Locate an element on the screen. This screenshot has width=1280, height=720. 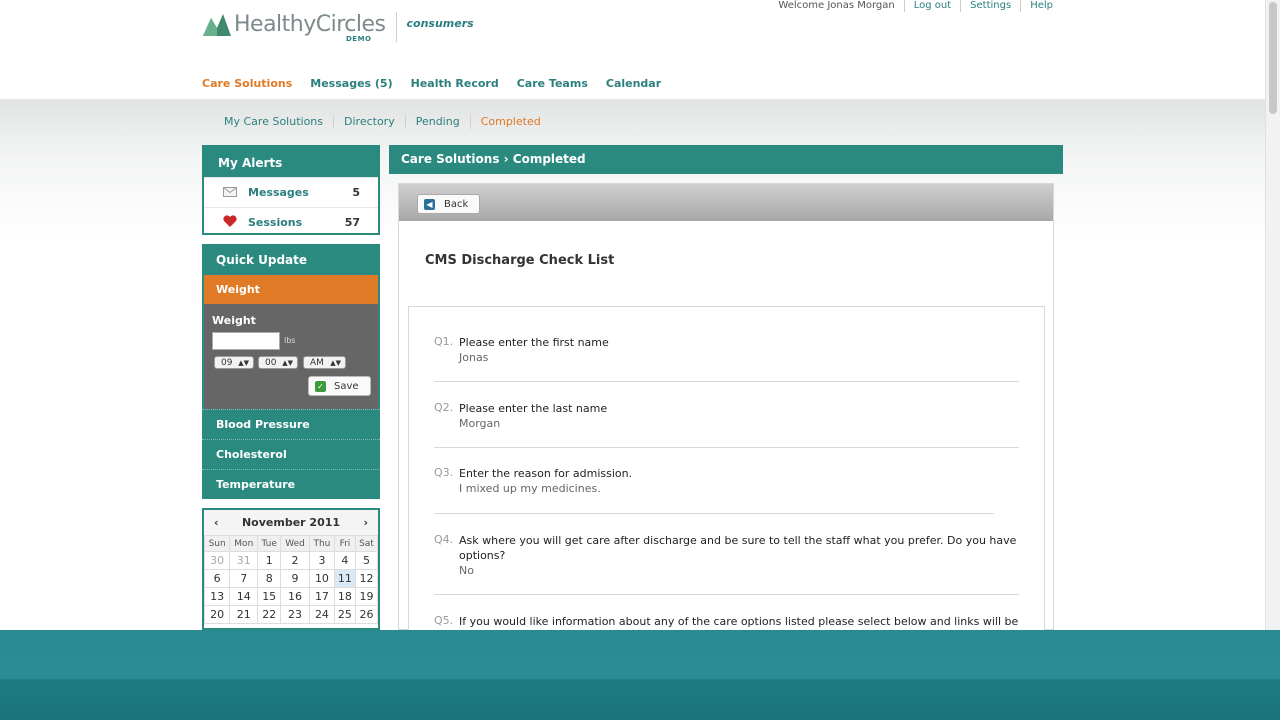
calendar-day: 23 is located at coordinates (295, 614).